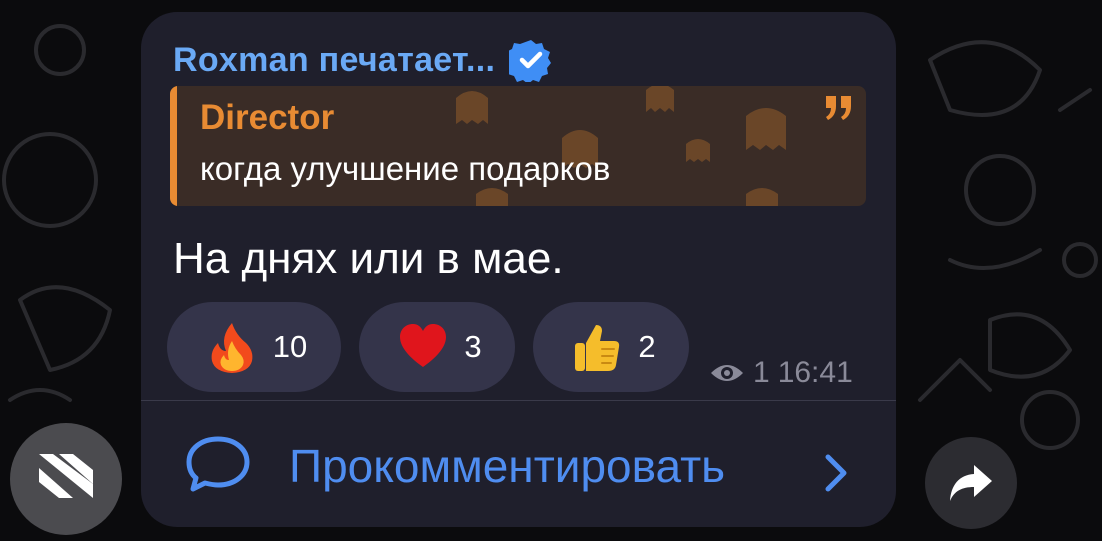 The height and width of the screenshot is (541, 1102). I want to click on reaction-thumbs-up: 2, so click(611, 347).